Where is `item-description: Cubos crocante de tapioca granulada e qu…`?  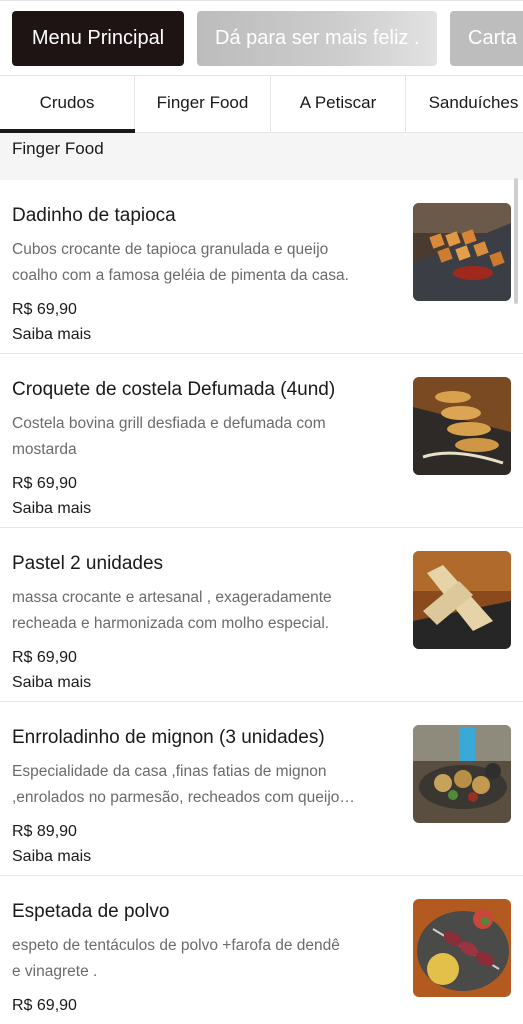 item-description: Cubos crocante de tapioca granulada e qu… is located at coordinates (204, 263).